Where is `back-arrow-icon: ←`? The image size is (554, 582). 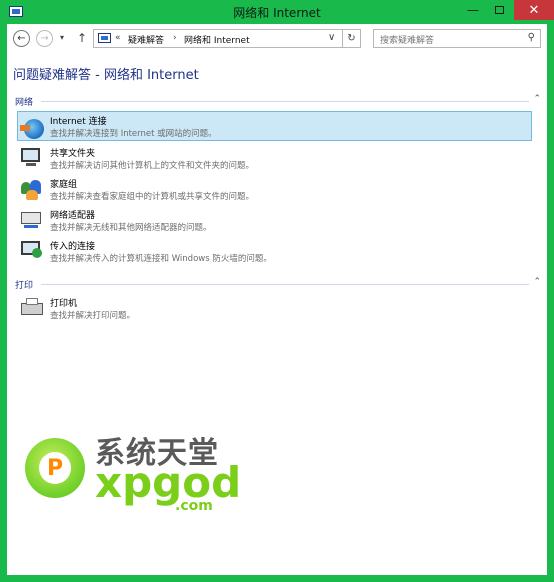
back-arrow-icon: ← is located at coordinates (21, 38).